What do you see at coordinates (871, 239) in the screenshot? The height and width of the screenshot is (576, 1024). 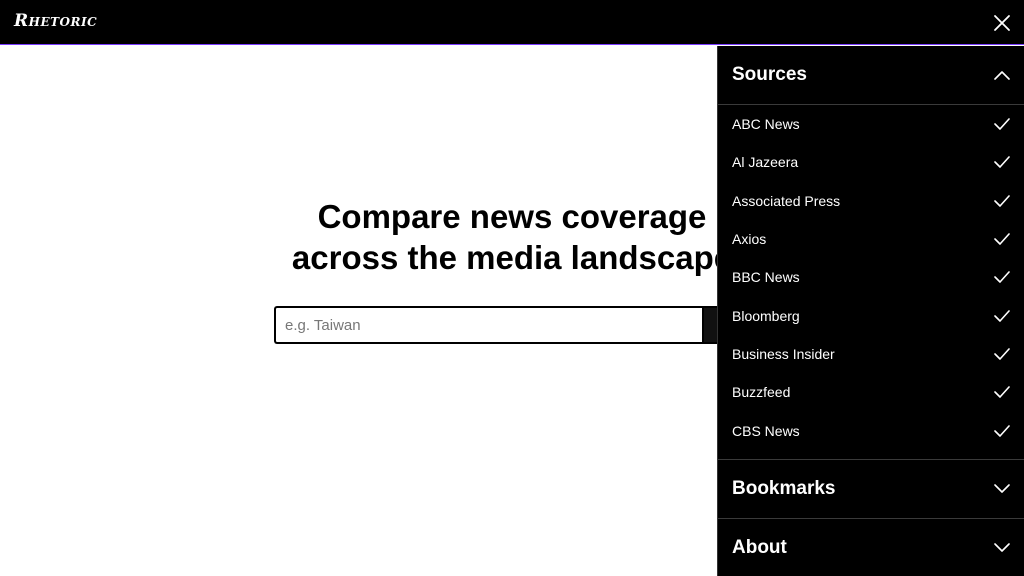 I see `source-item: Axios` at bounding box center [871, 239].